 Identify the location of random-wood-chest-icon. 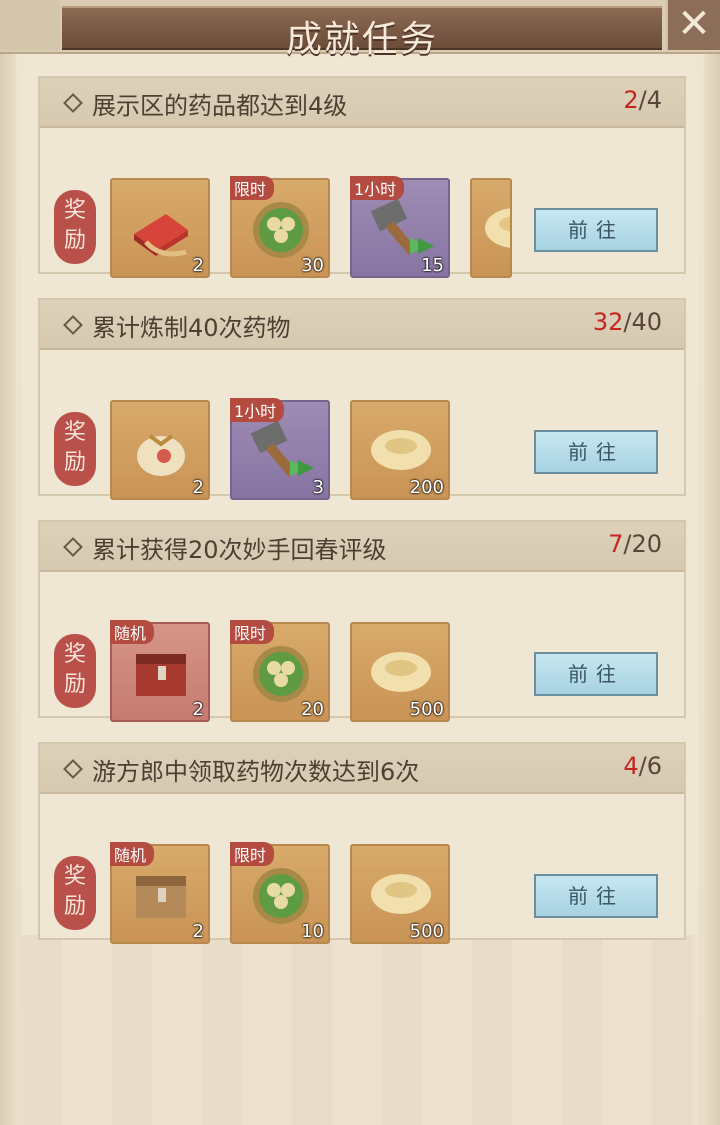
(161, 897).